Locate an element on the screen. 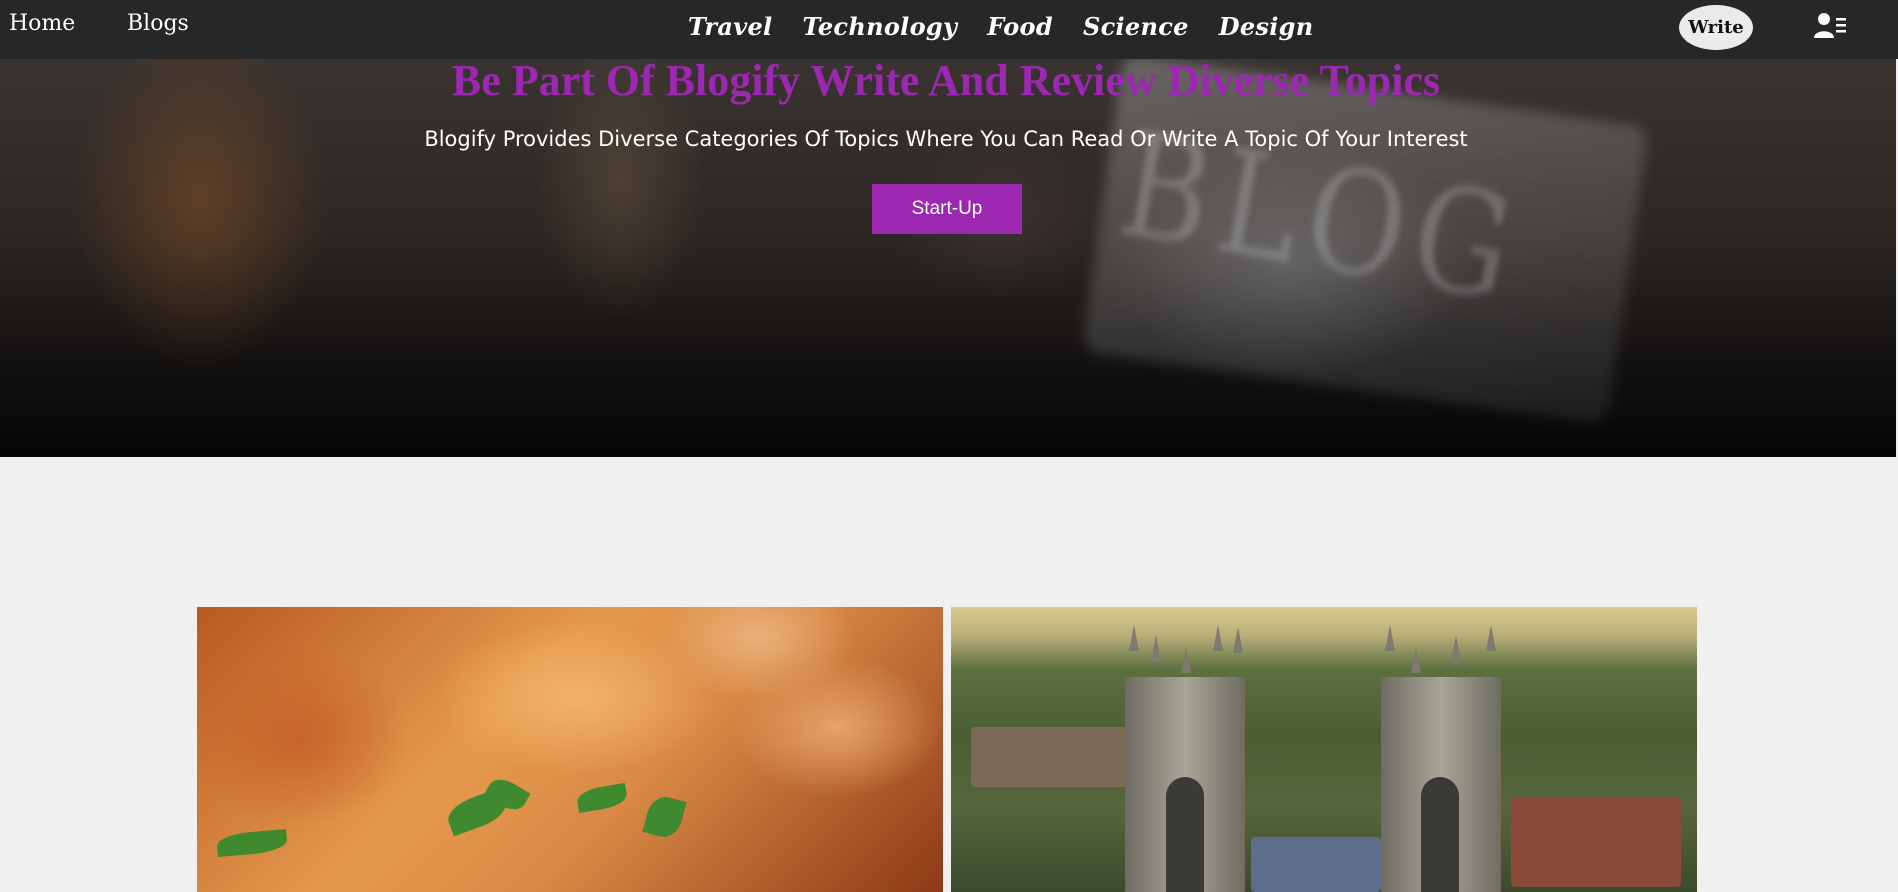 The image size is (1898, 892). user-list-icon is located at coordinates (1831, 26).